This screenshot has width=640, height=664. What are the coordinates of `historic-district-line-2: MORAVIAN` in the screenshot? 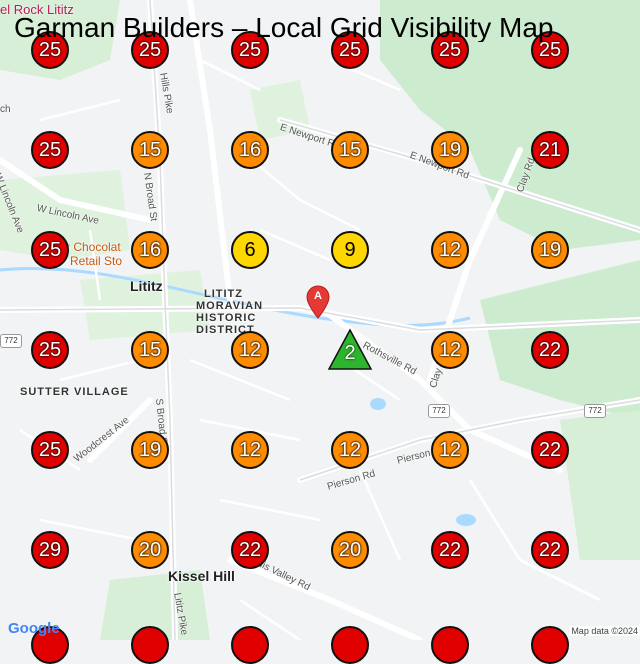 It's located at (230, 306).